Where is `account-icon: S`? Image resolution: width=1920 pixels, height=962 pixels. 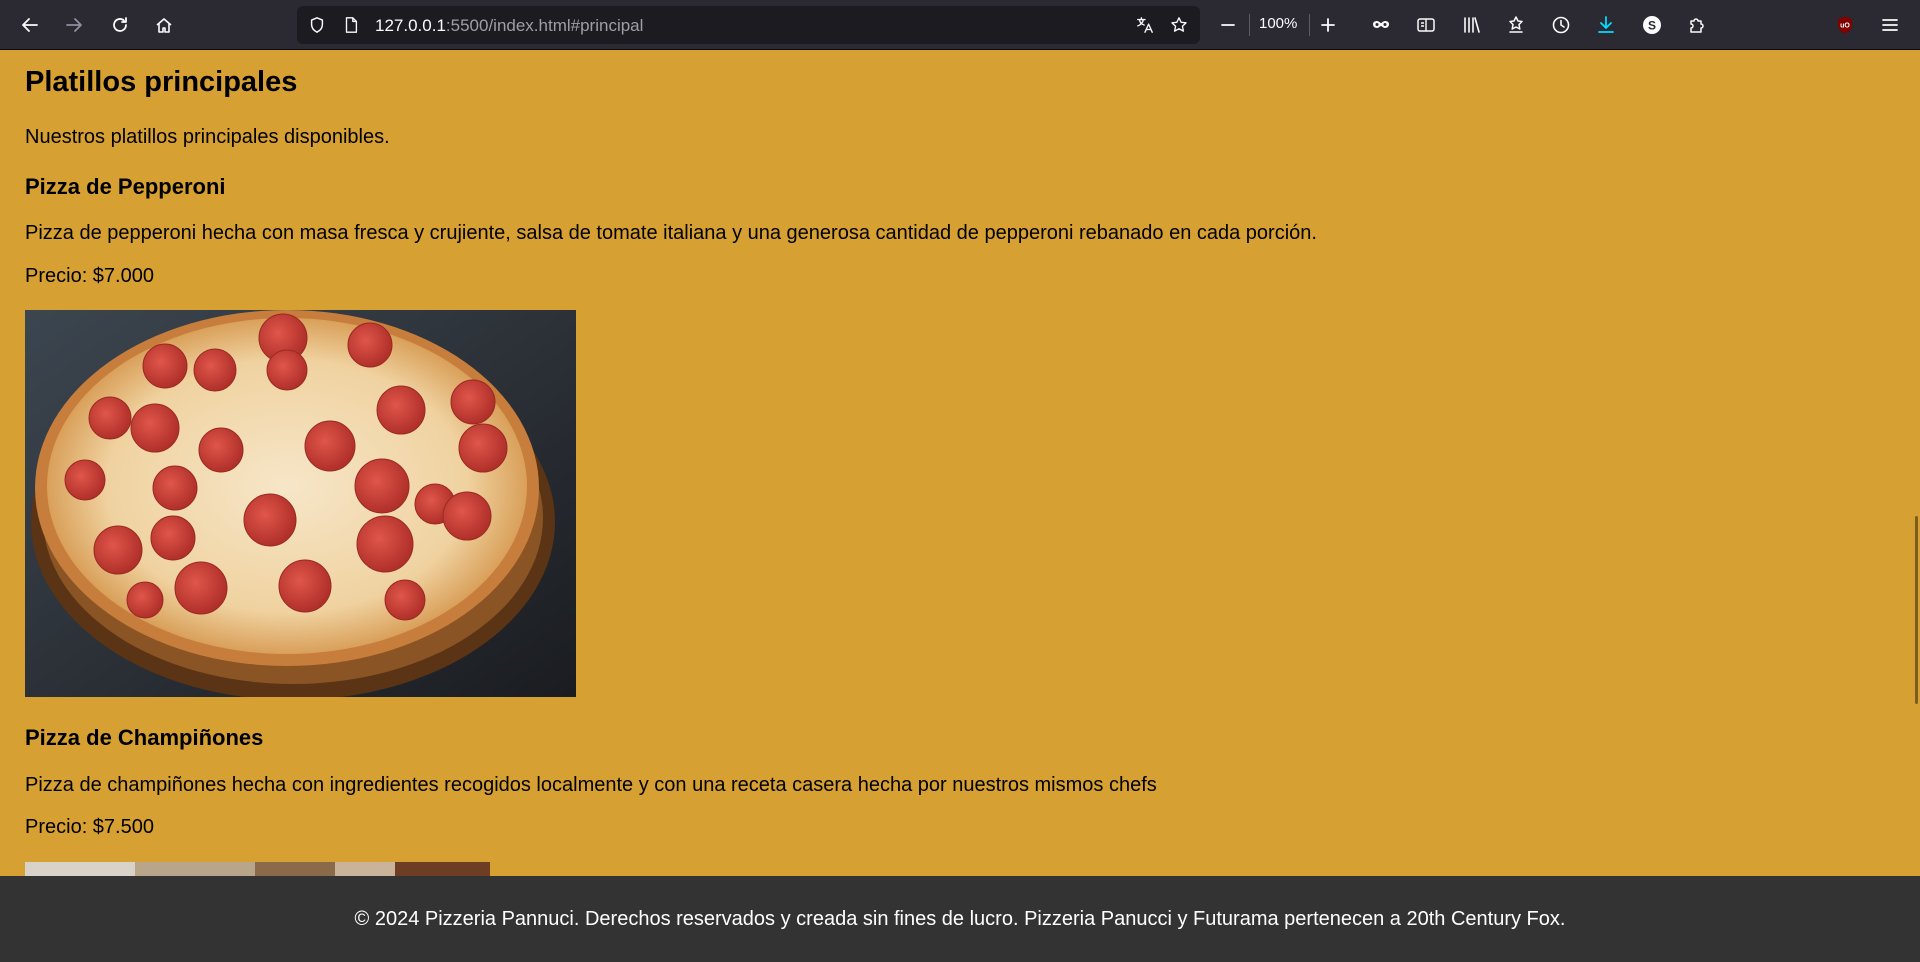 account-icon: S is located at coordinates (1652, 25).